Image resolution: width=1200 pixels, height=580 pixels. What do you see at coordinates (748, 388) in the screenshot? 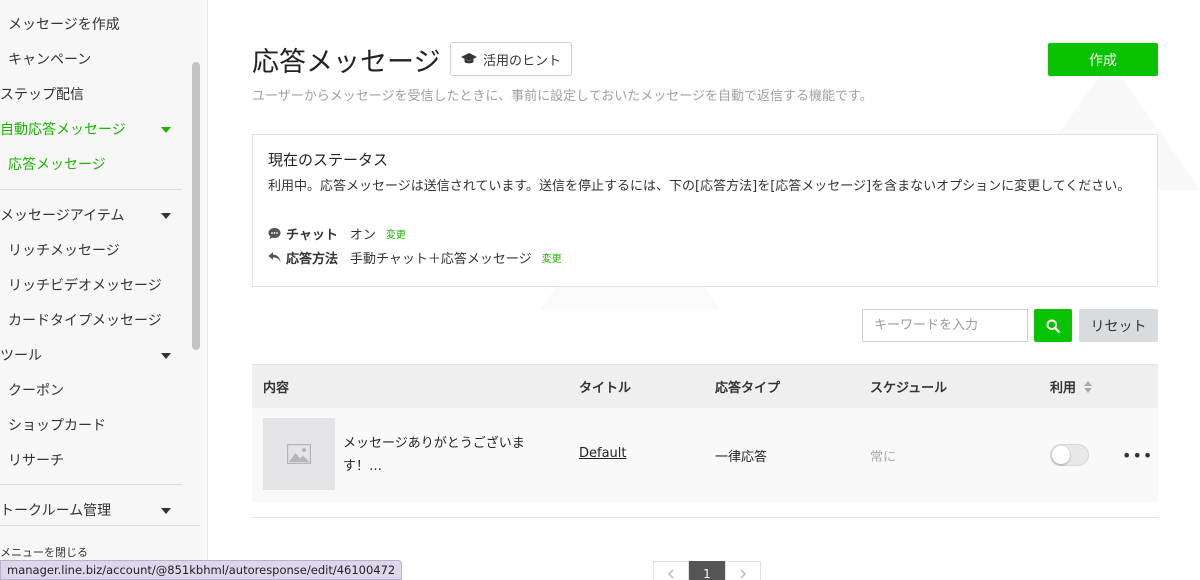
I see `column-header-response-type: 応答タイプ` at bounding box center [748, 388].